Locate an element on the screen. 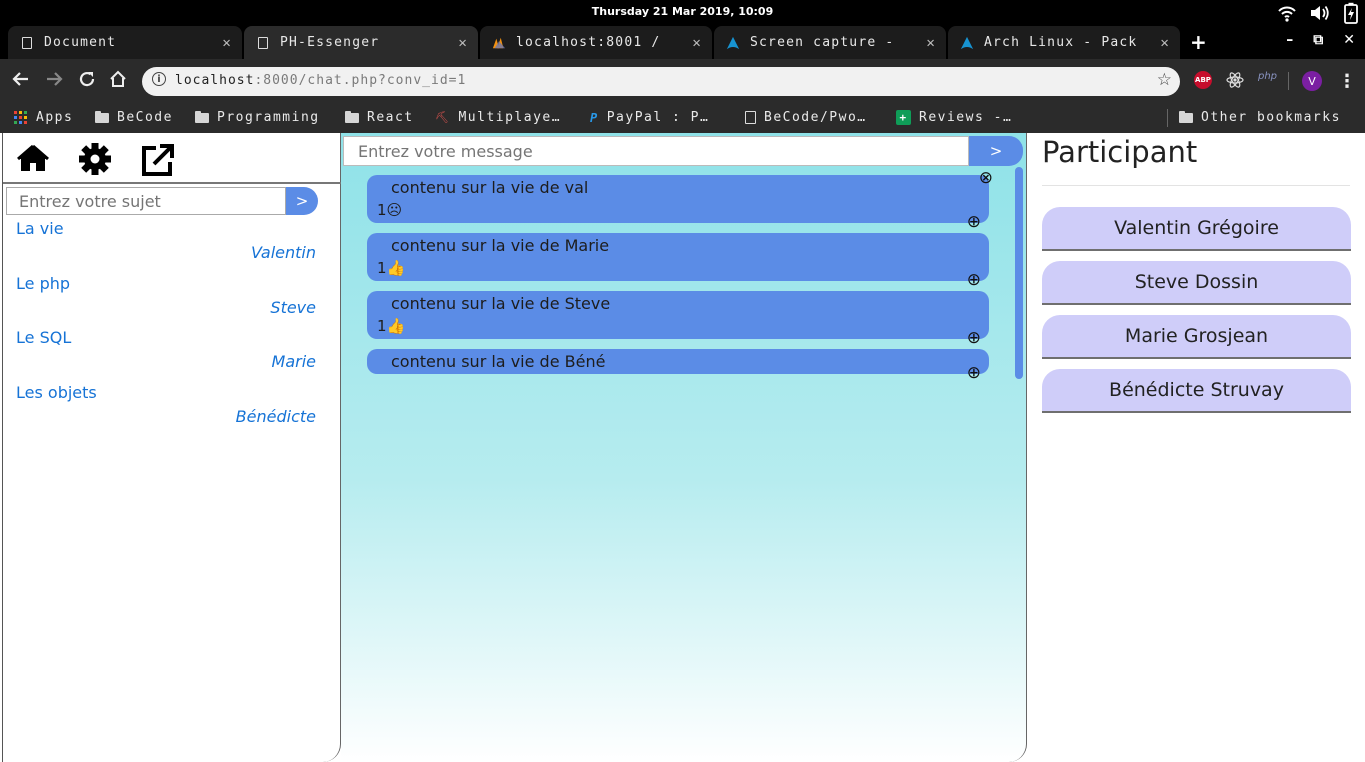 The height and width of the screenshot is (762, 1365). bookmark-paypal: P PayPal is located at coordinates (649, 117).